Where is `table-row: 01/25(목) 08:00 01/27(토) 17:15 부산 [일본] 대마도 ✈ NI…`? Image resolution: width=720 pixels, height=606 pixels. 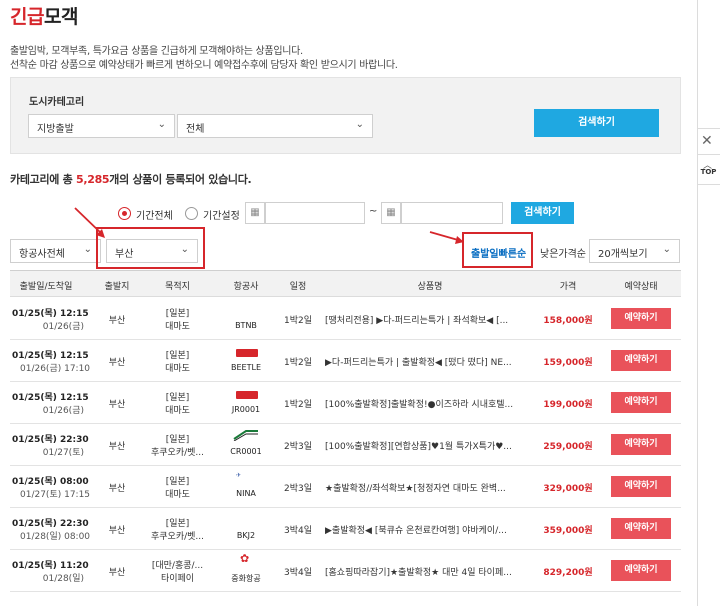 table-row: 01/25(목) 08:00 01/27(토) 17:15 부산 [일본] 대마도 ✈ NI… is located at coordinates (345, 487).